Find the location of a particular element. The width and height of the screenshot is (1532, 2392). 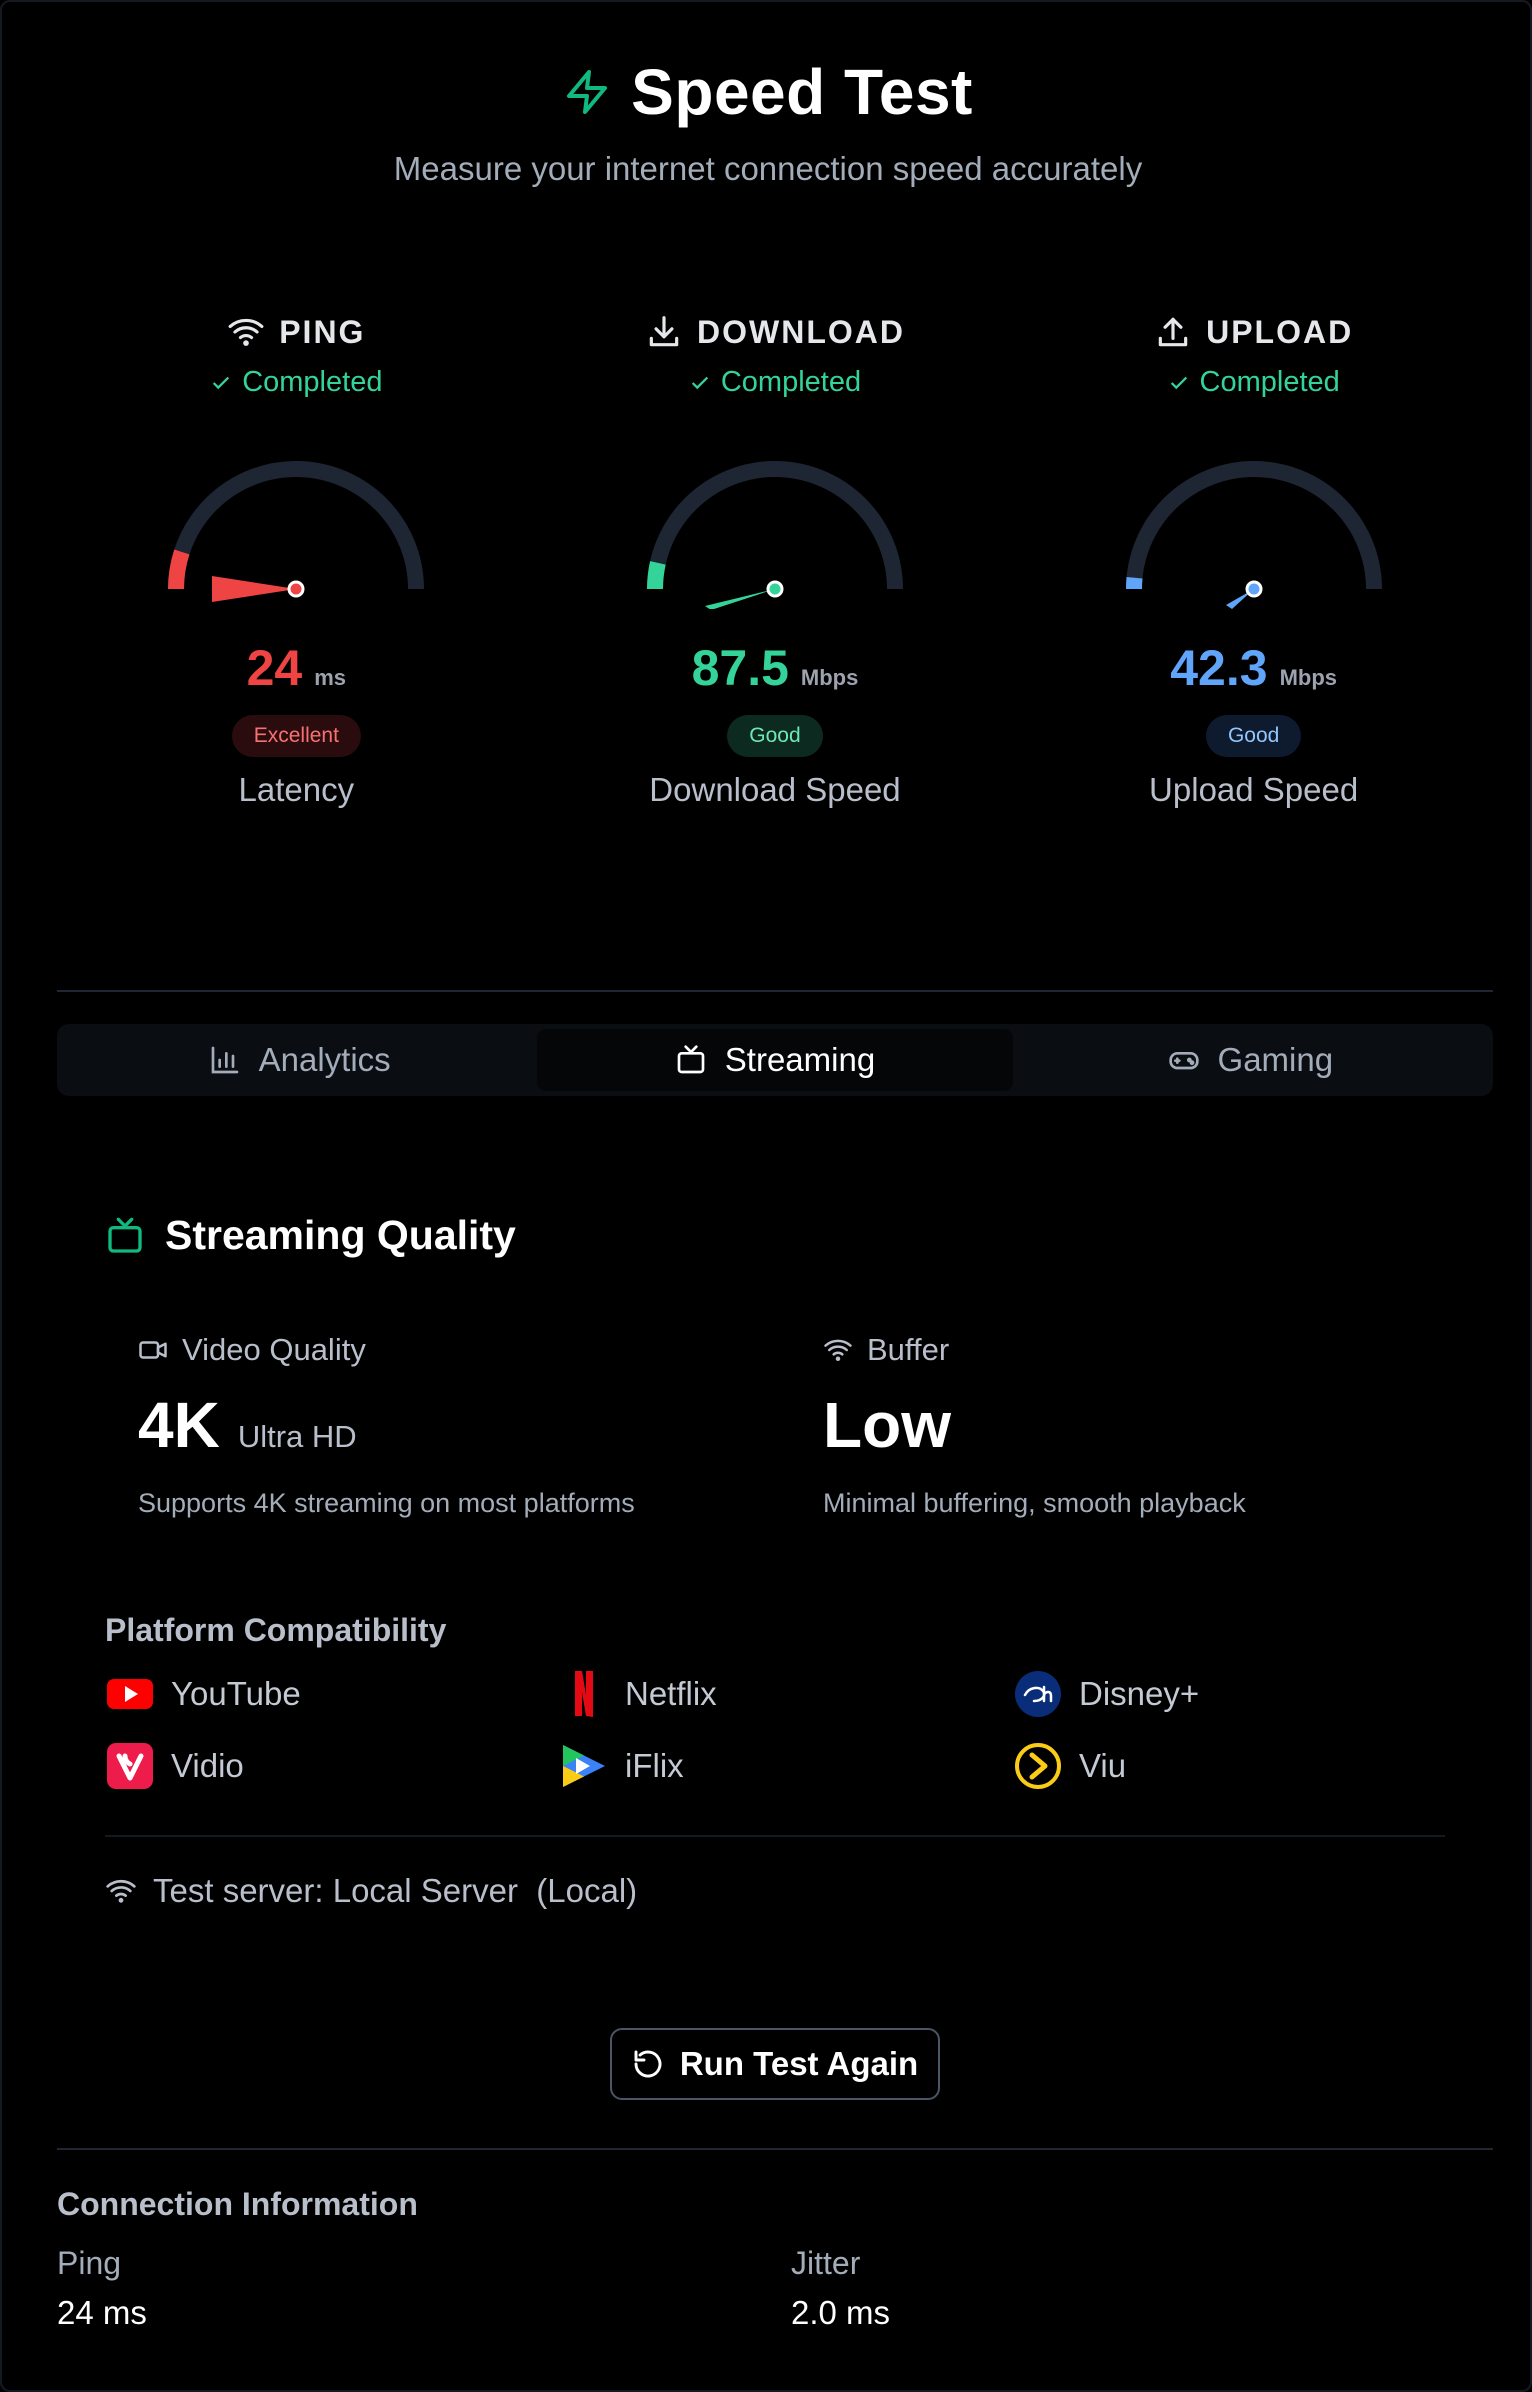

connection-grid: Ping 24 ms Jitter 2.0 ms is located at coordinates (775, 2288).